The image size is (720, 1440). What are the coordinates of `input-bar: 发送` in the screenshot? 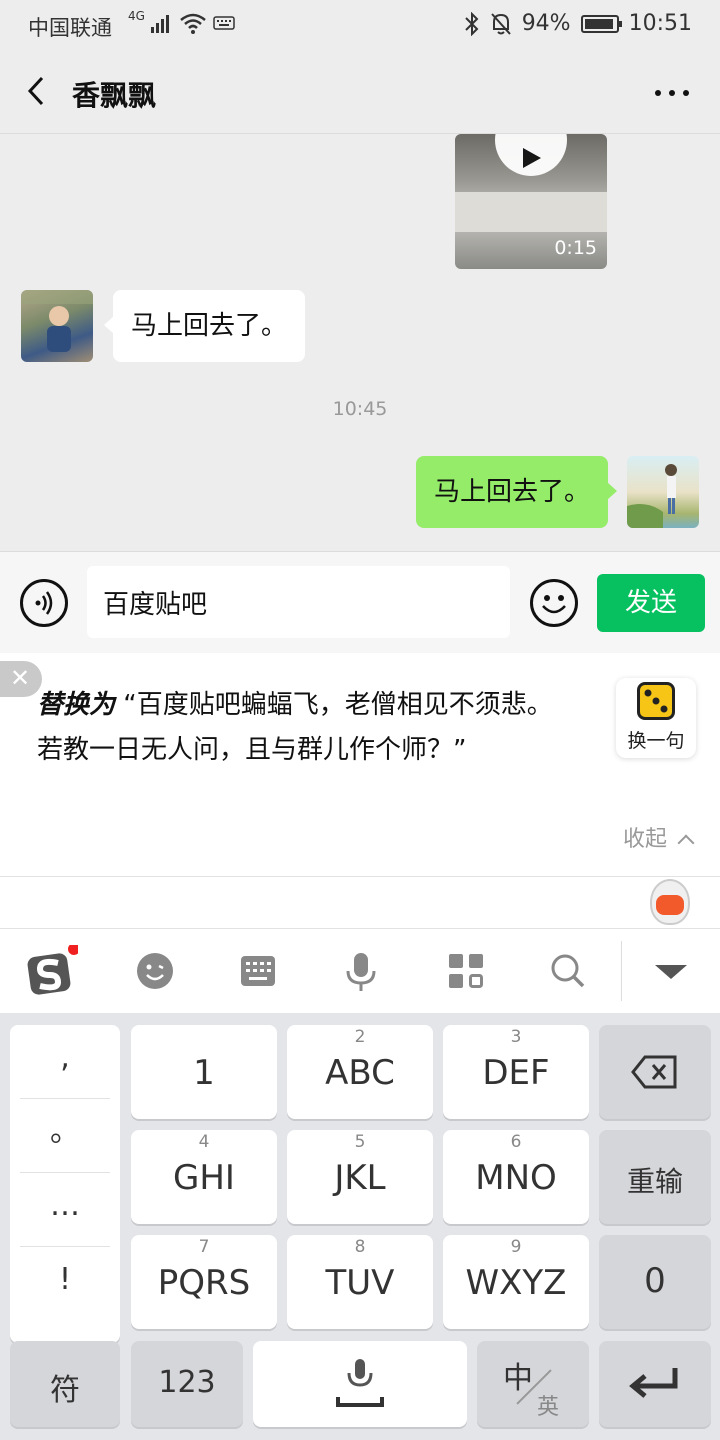 It's located at (360, 602).